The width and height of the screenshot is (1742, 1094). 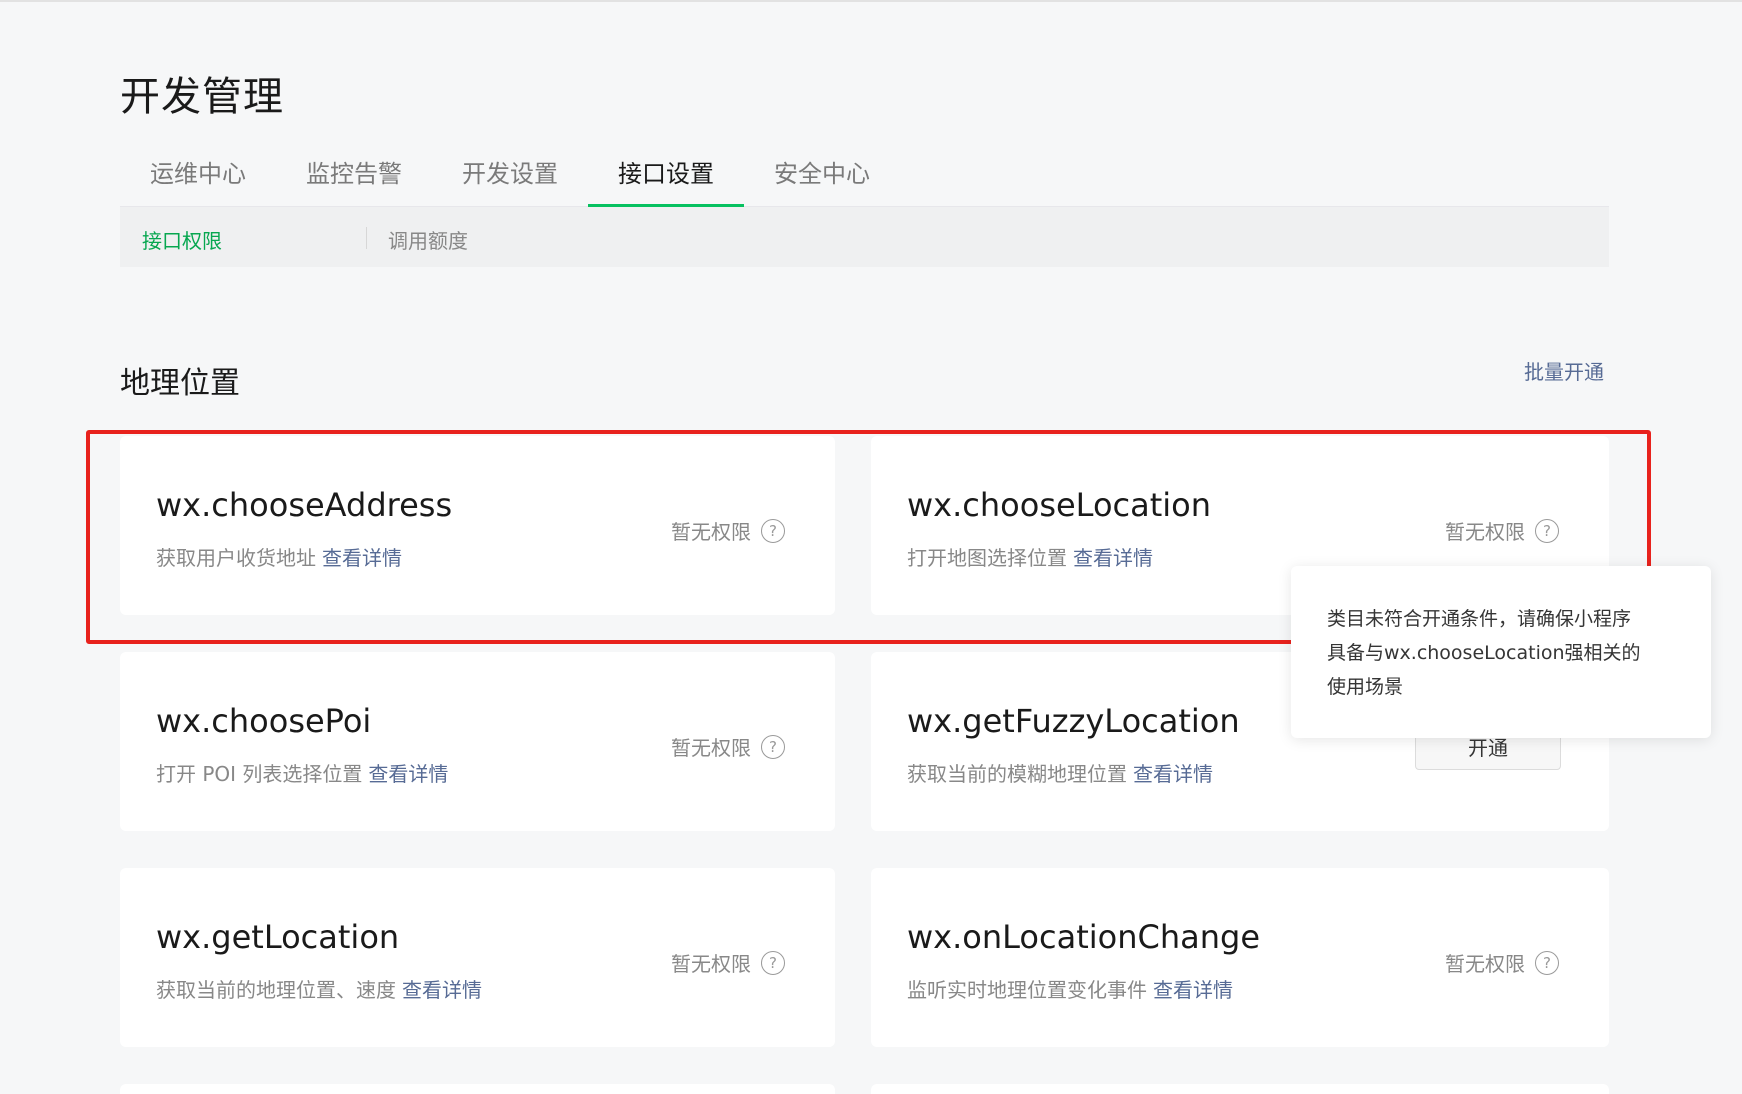 I want to click on api-description: 获取当前的地理位置、速度 查看详情, so click(x=319, y=988).